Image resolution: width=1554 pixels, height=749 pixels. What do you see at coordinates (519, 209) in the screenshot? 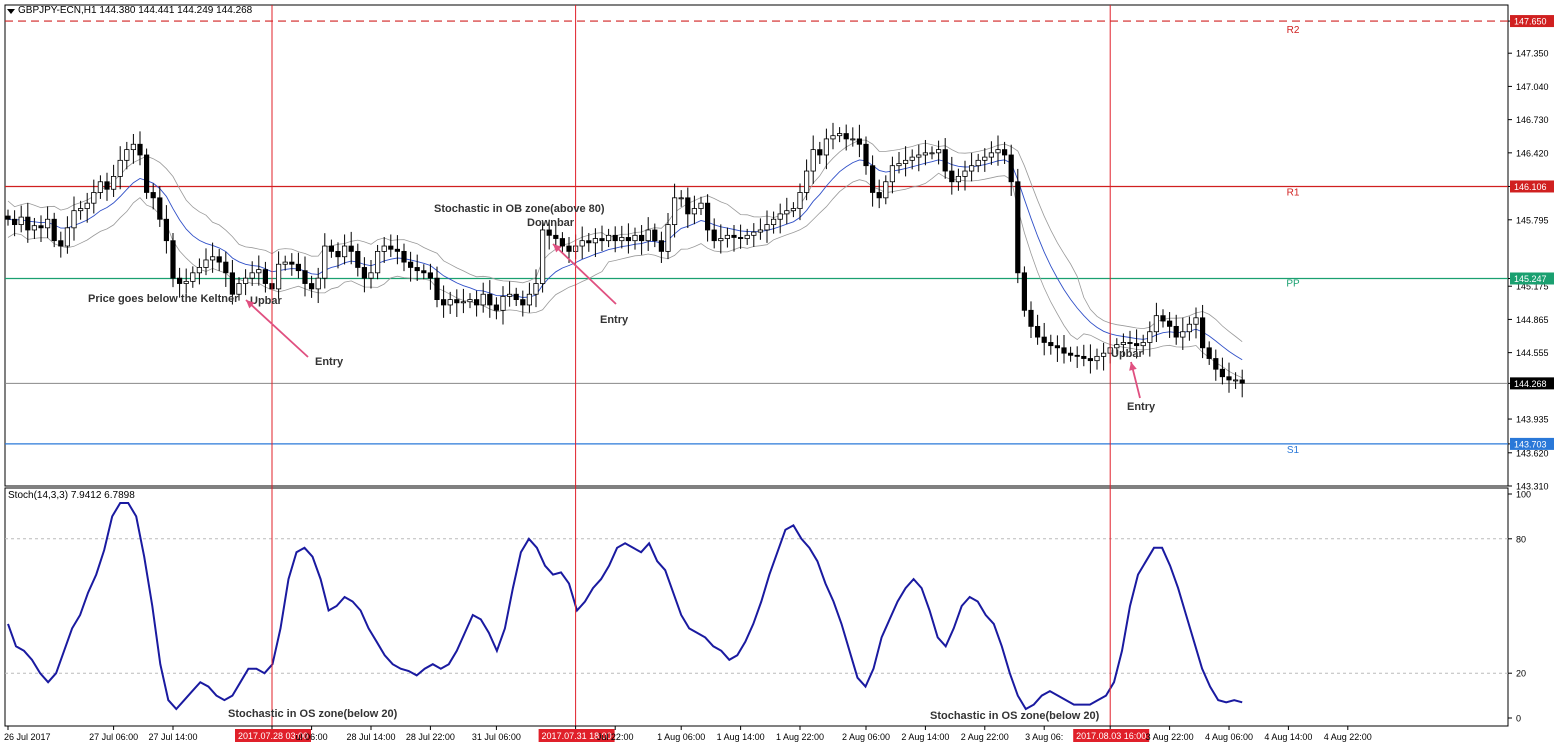
I see `annotation-label: Stochastic in OB zone(above 80)` at bounding box center [519, 209].